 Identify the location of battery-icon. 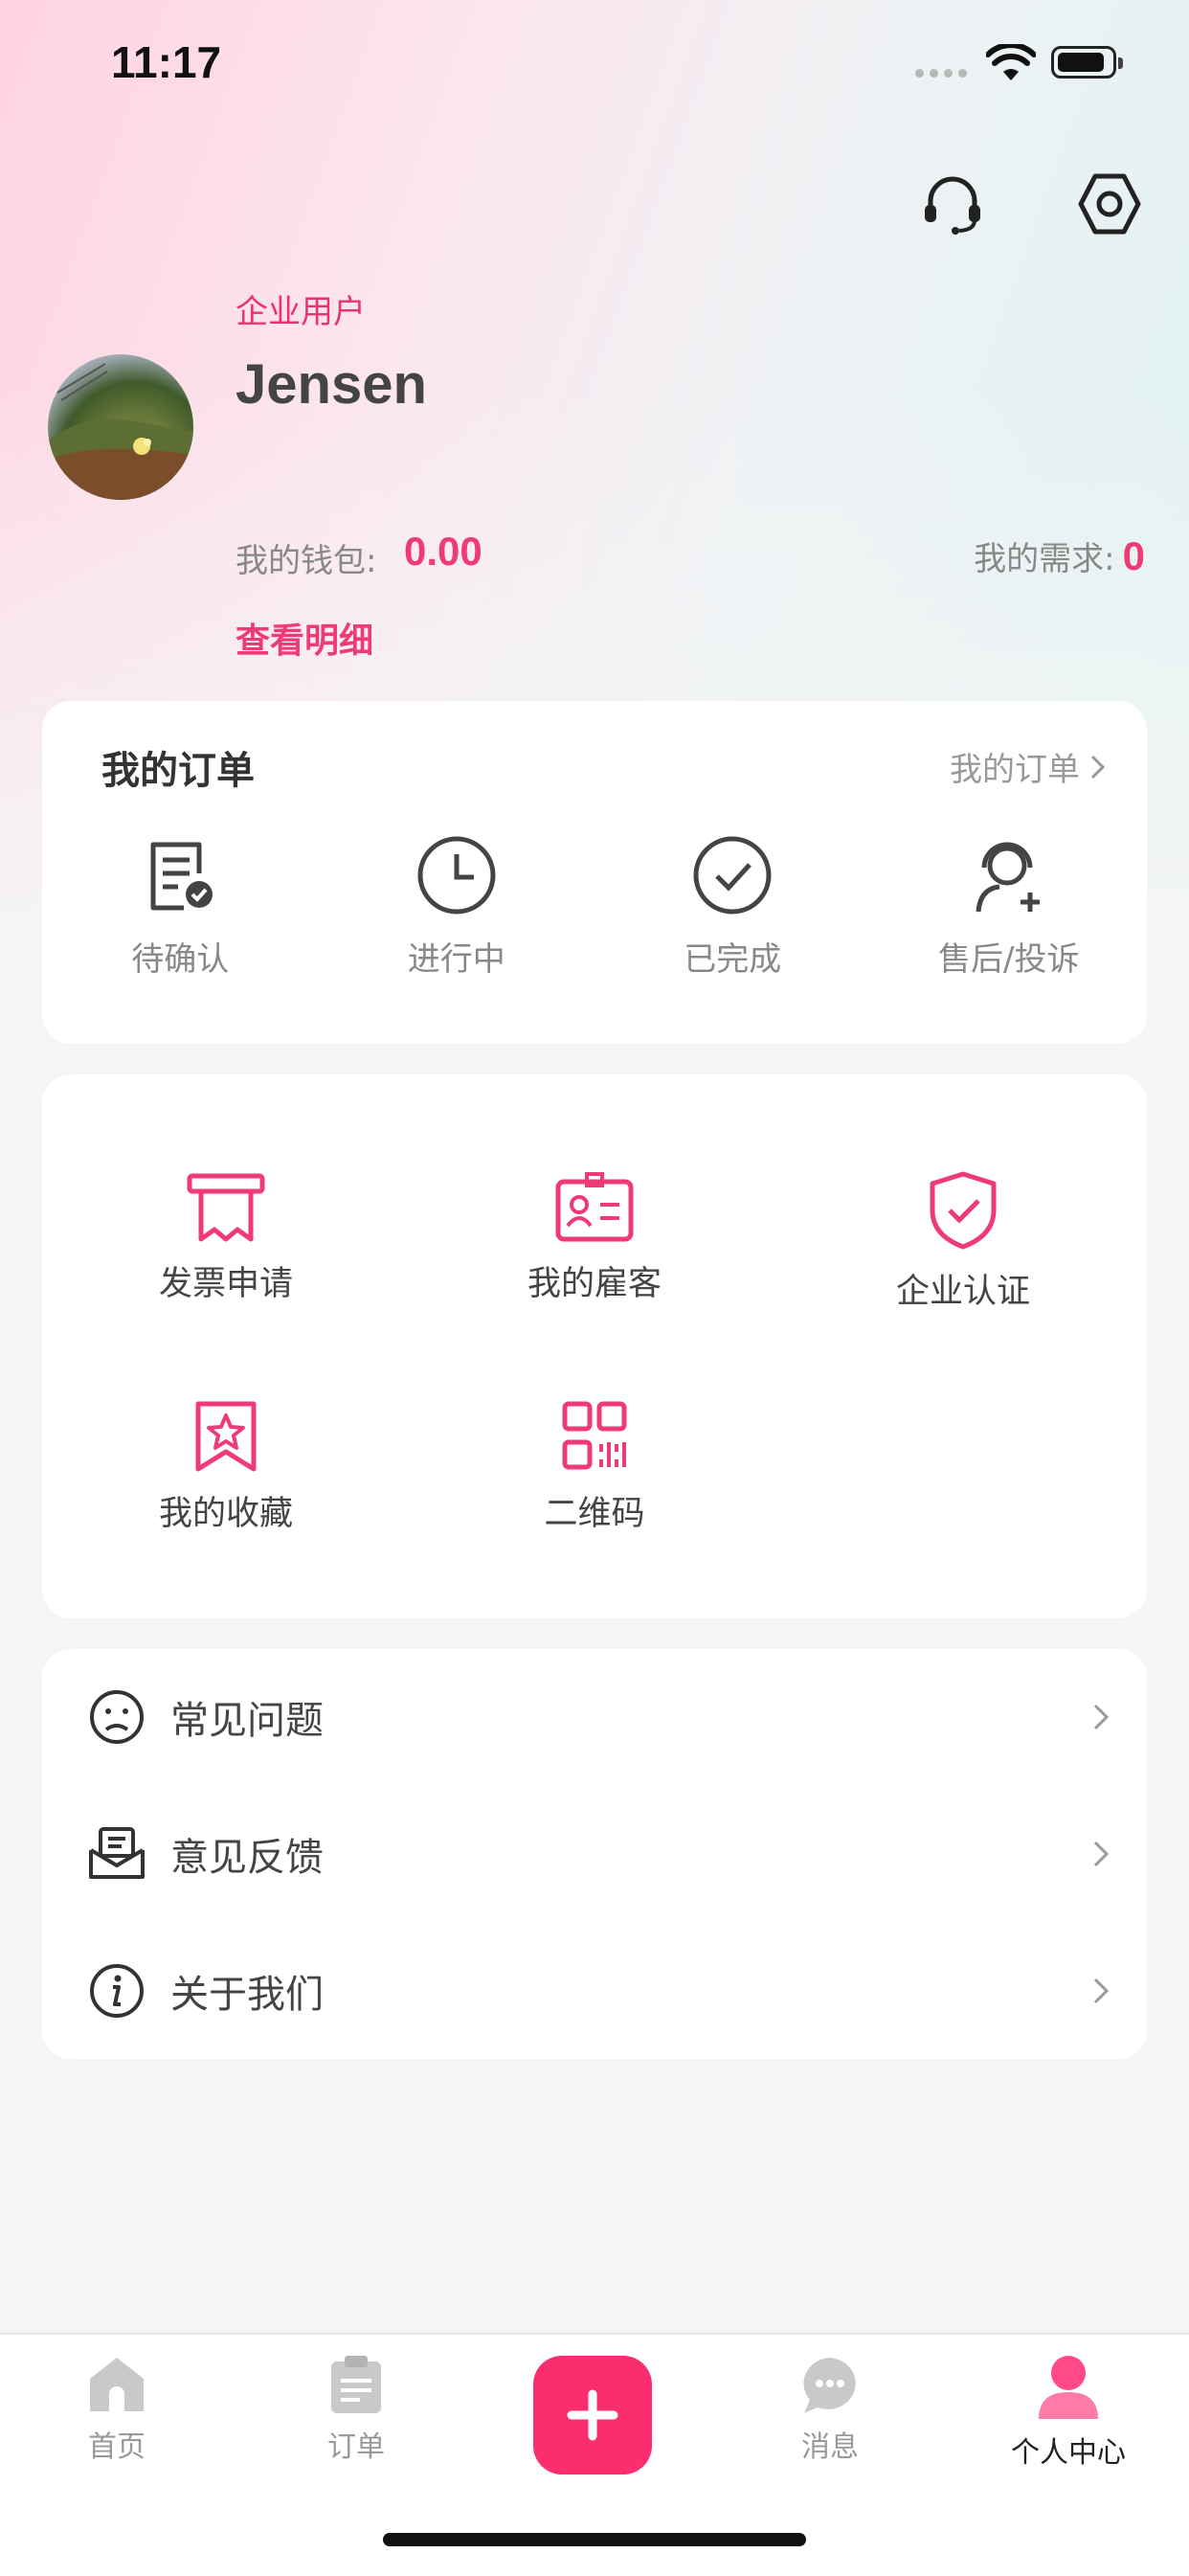
(1087, 62).